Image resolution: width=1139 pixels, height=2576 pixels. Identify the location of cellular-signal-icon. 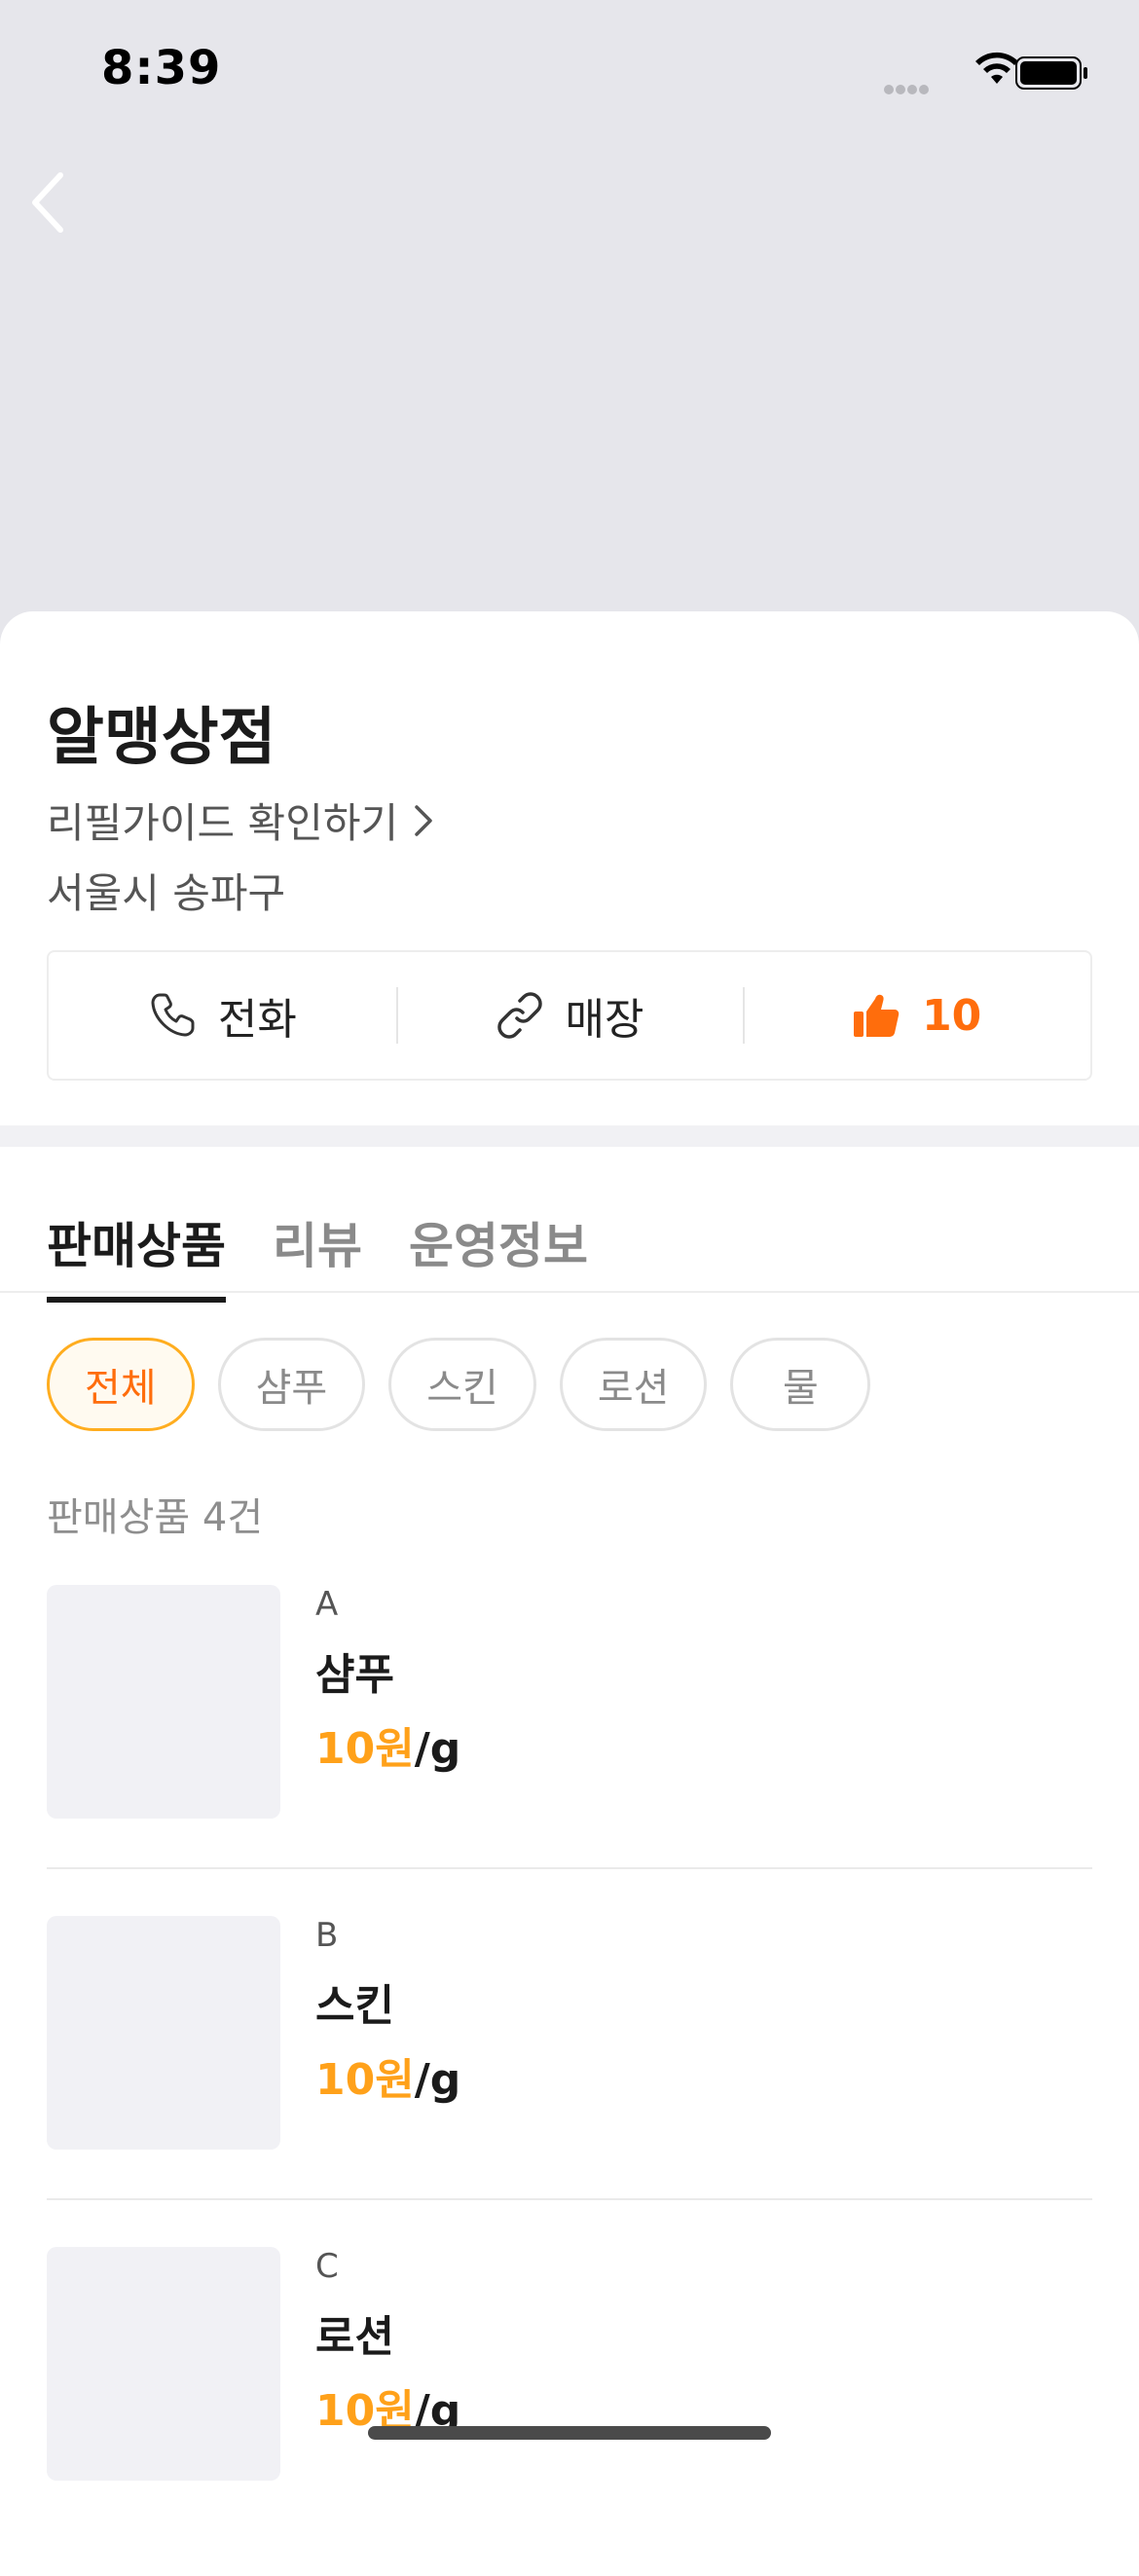
(907, 89).